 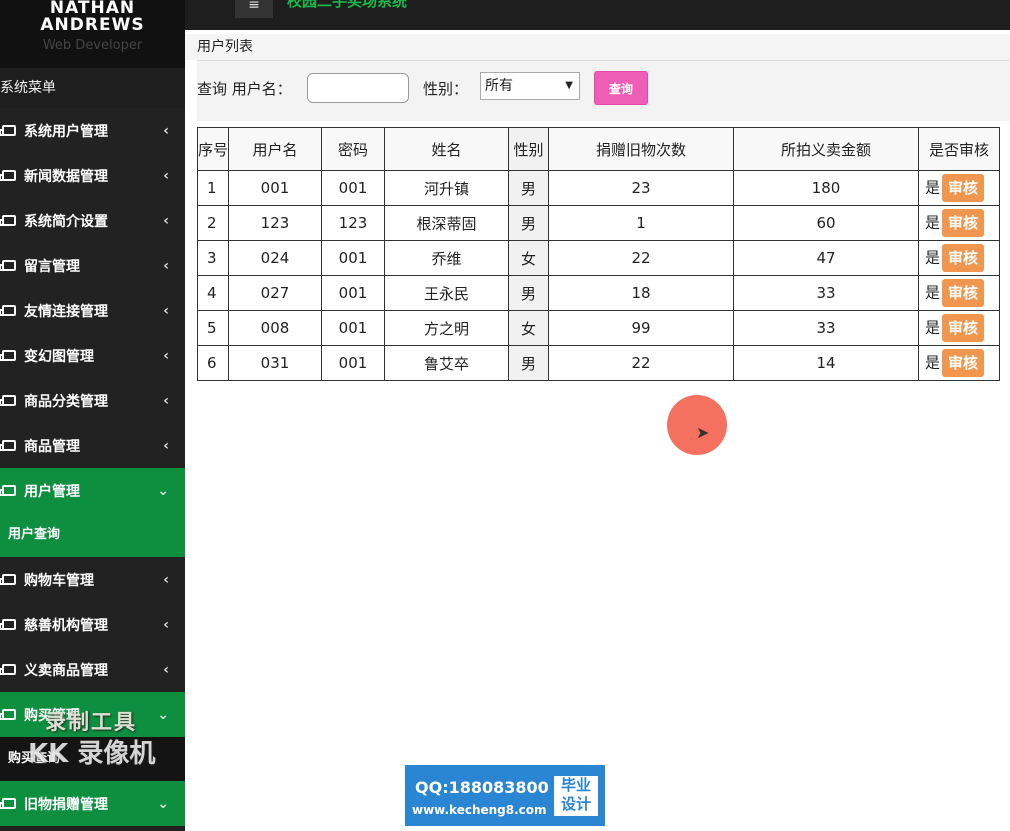 I want to click on breadcrumb: 用户列表, so click(x=597, y=47).